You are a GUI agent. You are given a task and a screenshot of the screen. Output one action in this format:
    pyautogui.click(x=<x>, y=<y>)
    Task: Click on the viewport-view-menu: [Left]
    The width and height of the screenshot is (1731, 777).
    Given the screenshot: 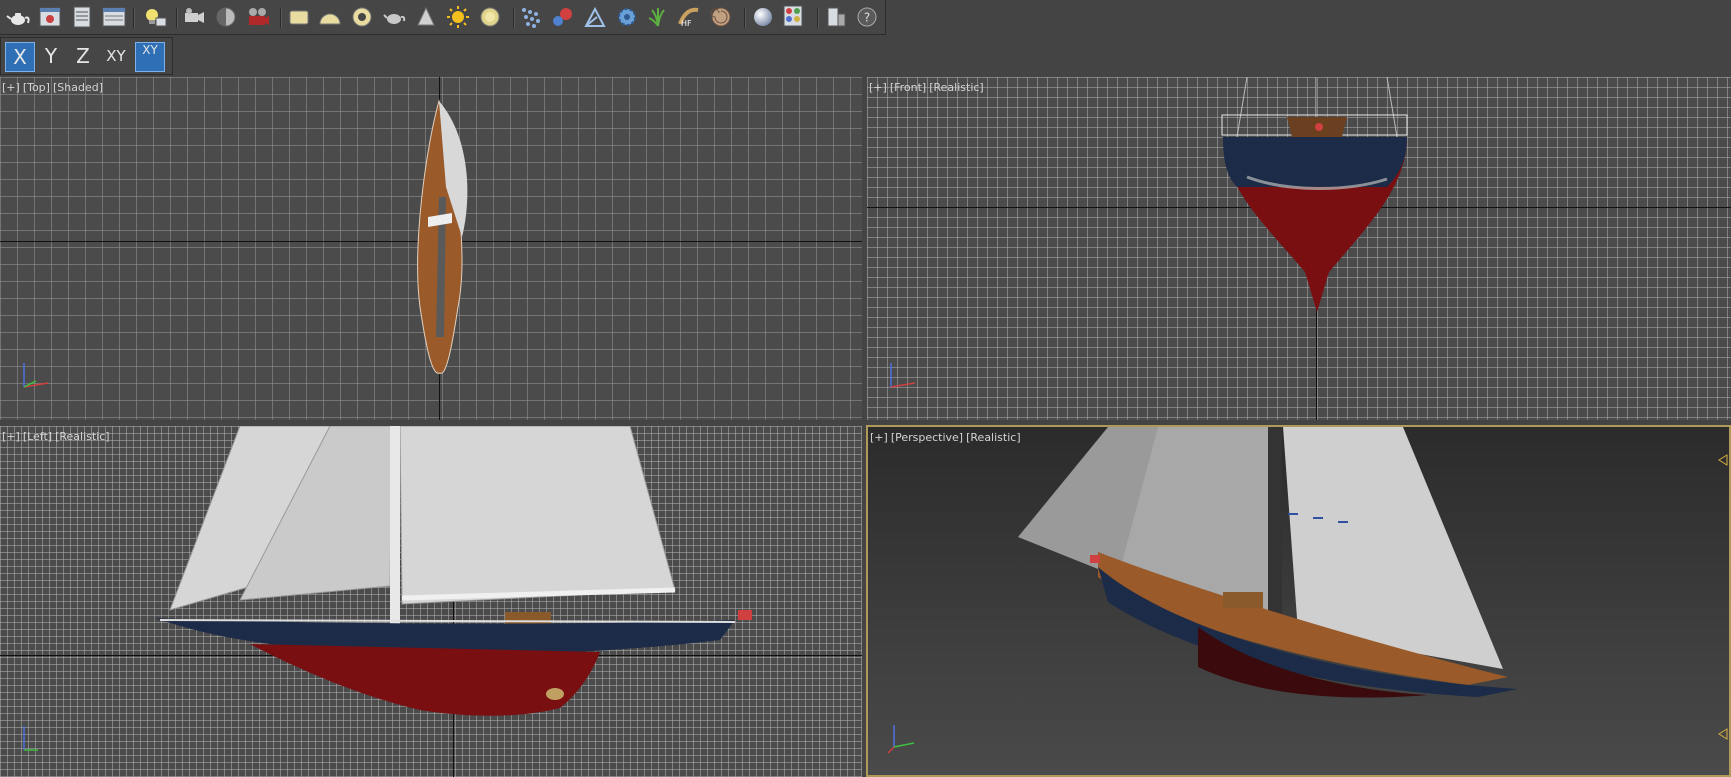 What is the action you would take?
    pyautogui.click(x=37, y=436)
    